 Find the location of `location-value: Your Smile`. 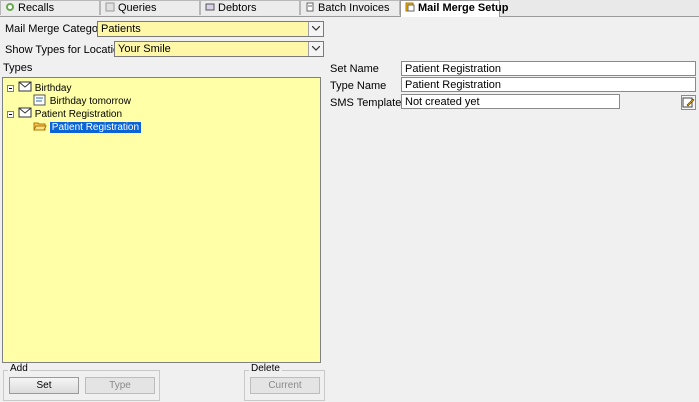

location-value: Your Smile is located at coordinates (144, 49).